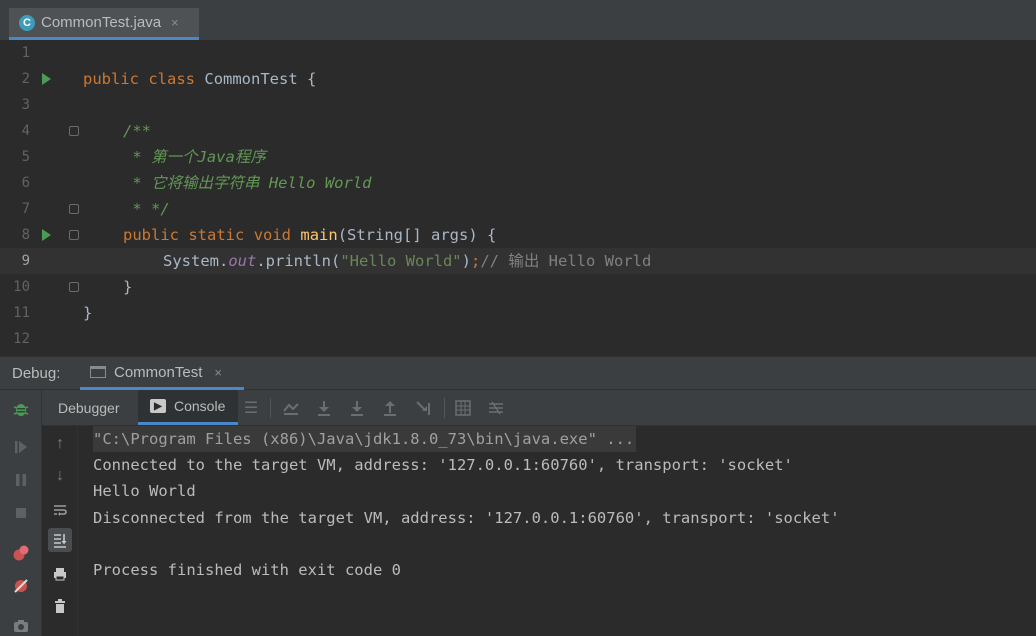 This screenshot has width=1036, height=636. What do you see at coordinates (291, 408) in the screenshot?
I see `show-execution-point-icon` at bounding box center [291, 408].